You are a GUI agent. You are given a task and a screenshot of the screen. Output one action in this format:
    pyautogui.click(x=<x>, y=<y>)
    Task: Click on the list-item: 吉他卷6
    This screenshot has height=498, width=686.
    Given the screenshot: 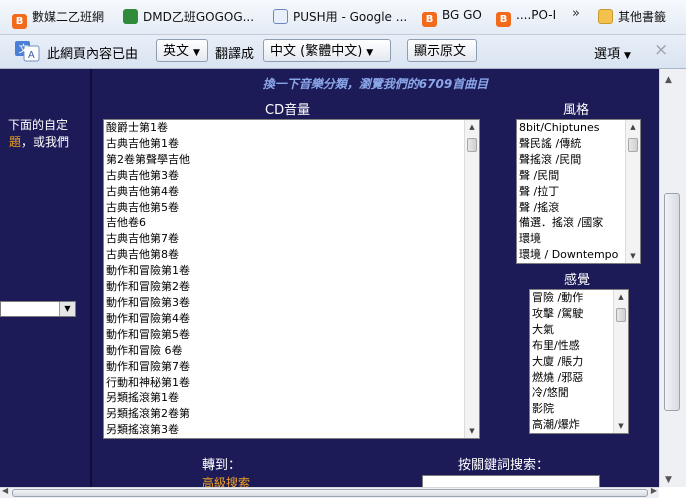 What is the action you would take?
    pyautogui.click(x=291, y=223)
    